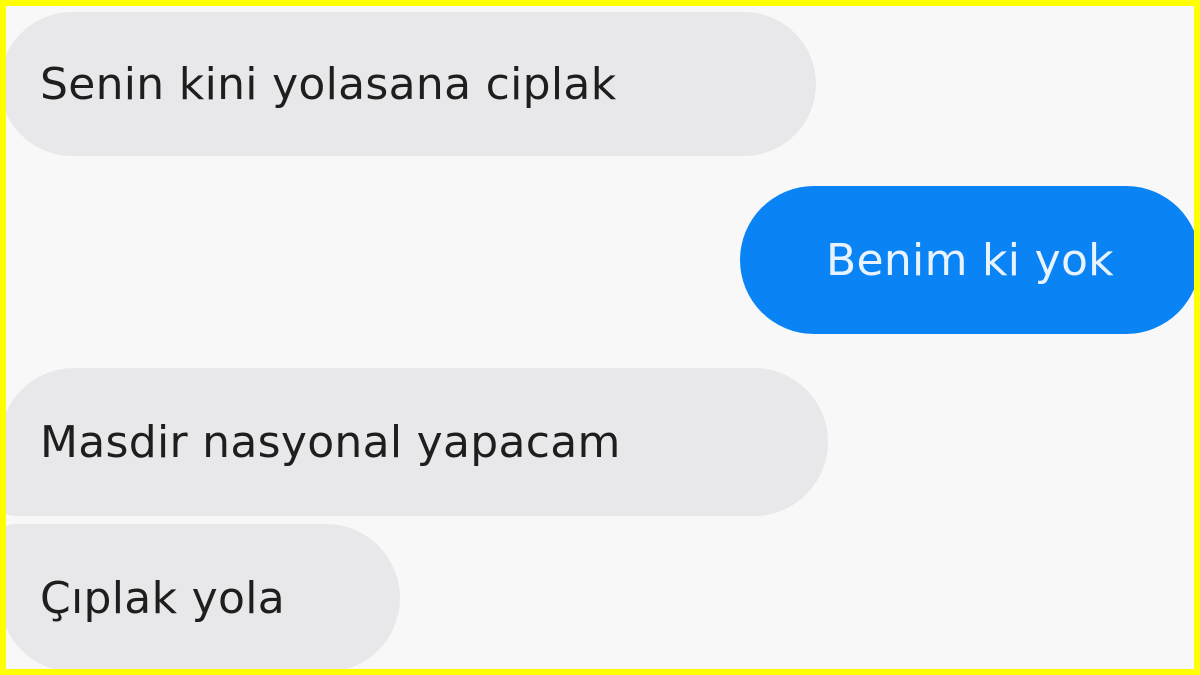 The height and width of the screenshot is (675, 1200). Describe the element at coordinates (970, 260) in the screenshot. I see `message-text: Benim ki yok` at that location.